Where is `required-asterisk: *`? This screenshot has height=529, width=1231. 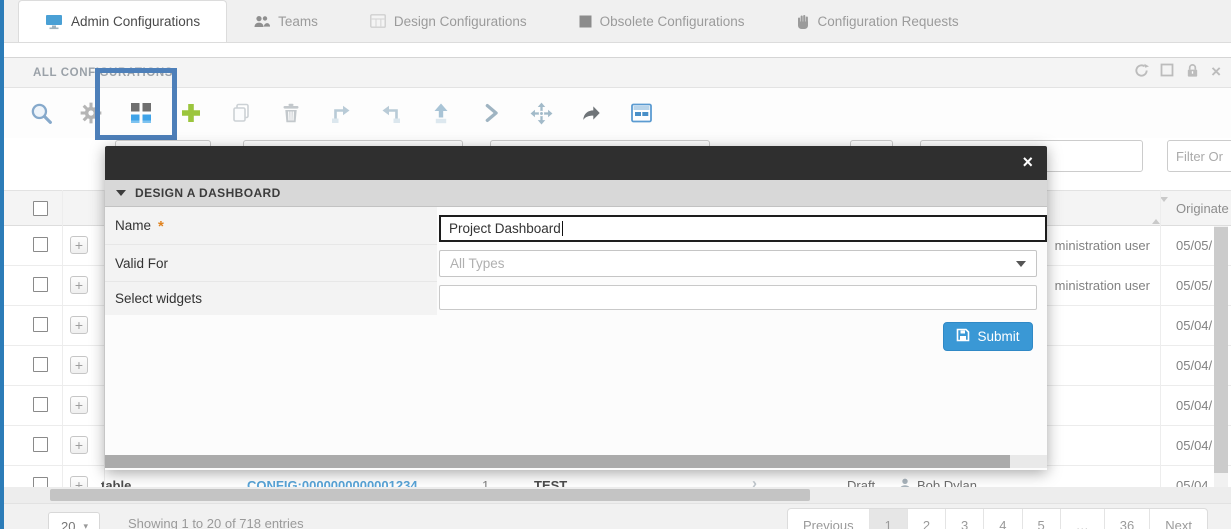
required-asterisk: * is located at coordinates (161, 226).